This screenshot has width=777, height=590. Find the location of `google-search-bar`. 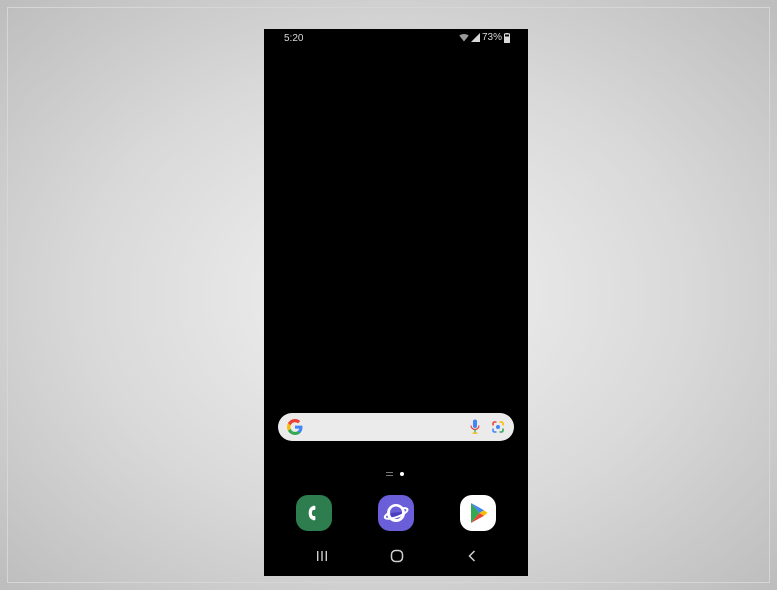

google-search-bar is located at coordinates (396, 427).